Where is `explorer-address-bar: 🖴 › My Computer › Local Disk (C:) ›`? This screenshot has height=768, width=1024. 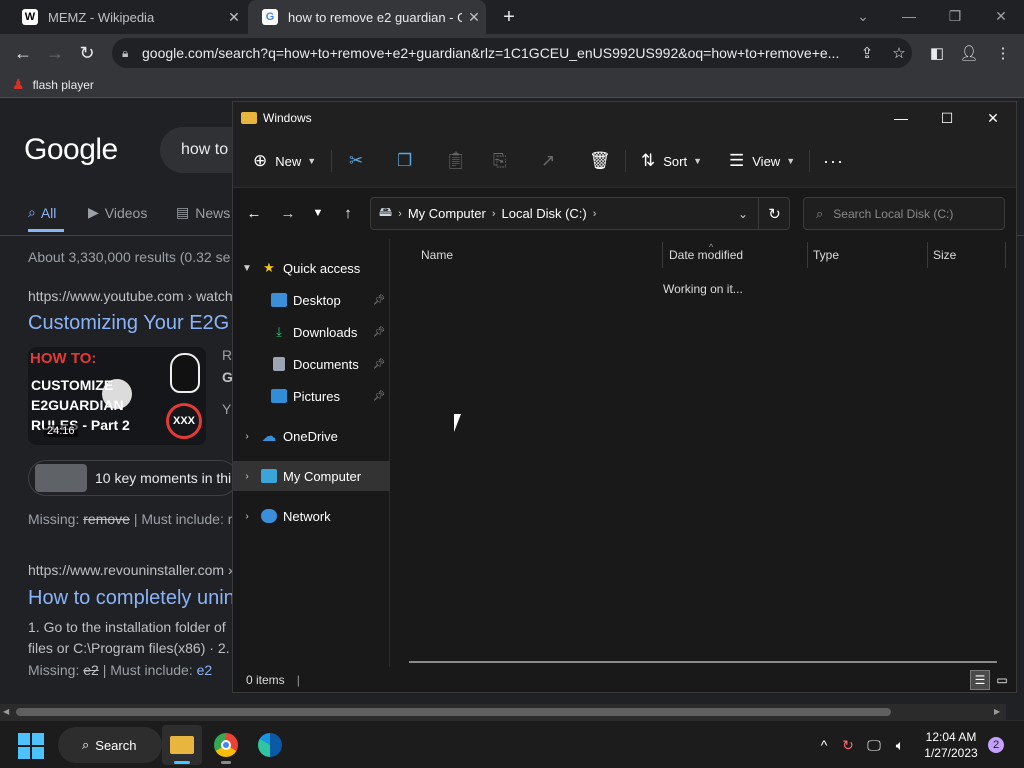 explorer-address-bar: 🖴 › My Computer › Local Disk (C:) › is located at coordinates (580, 213).